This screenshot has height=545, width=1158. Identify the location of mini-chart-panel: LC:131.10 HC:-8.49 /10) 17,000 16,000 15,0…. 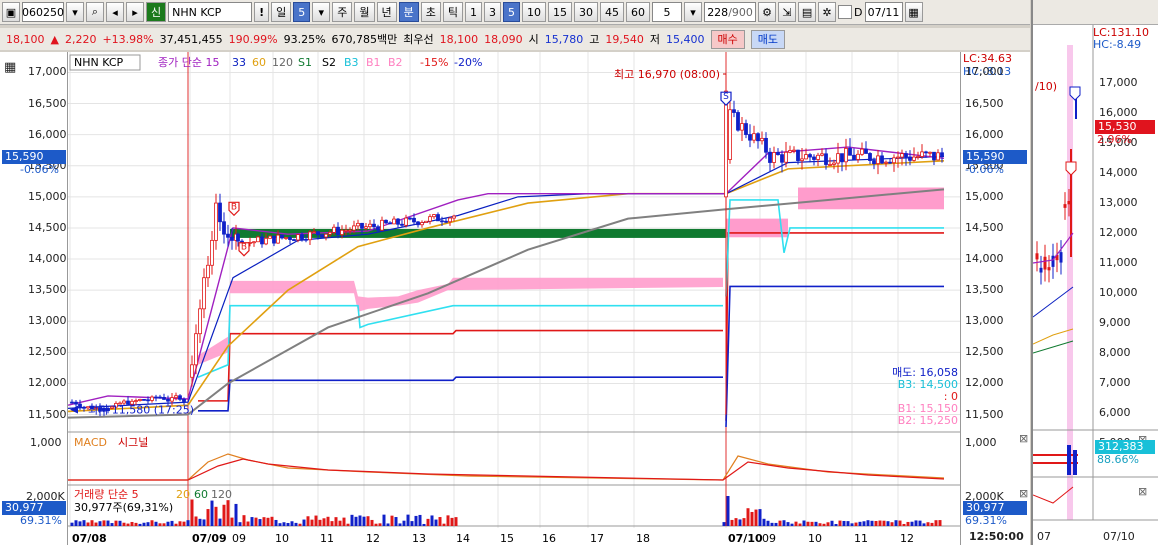
(1094, 272).